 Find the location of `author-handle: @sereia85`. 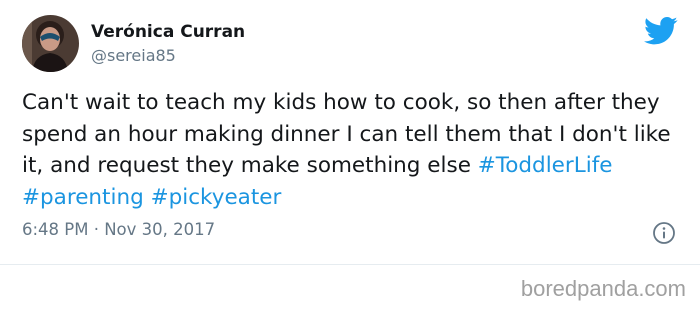

author-handle: @sereia85 is located at coordinates (133, 55).